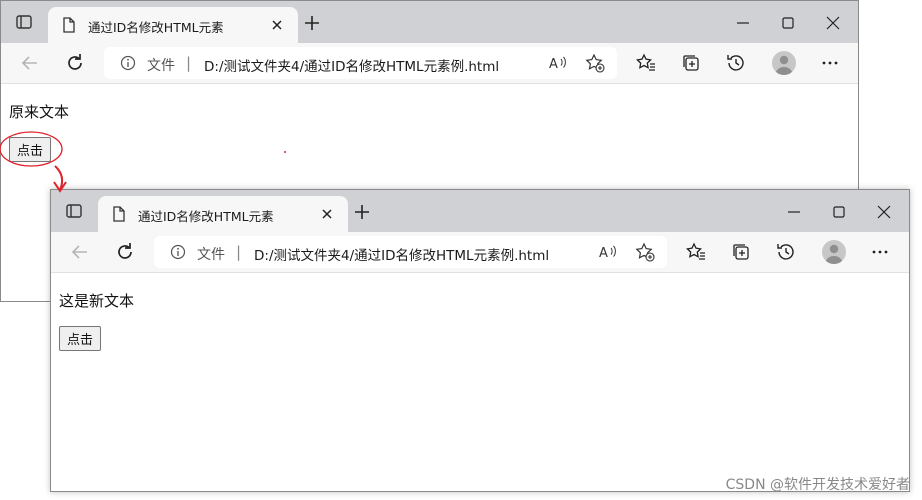  Describe the element at coordinates (817, 485) in the screenshot. I see `watermark: CSDN @软件开发技术爱好者` at that location.